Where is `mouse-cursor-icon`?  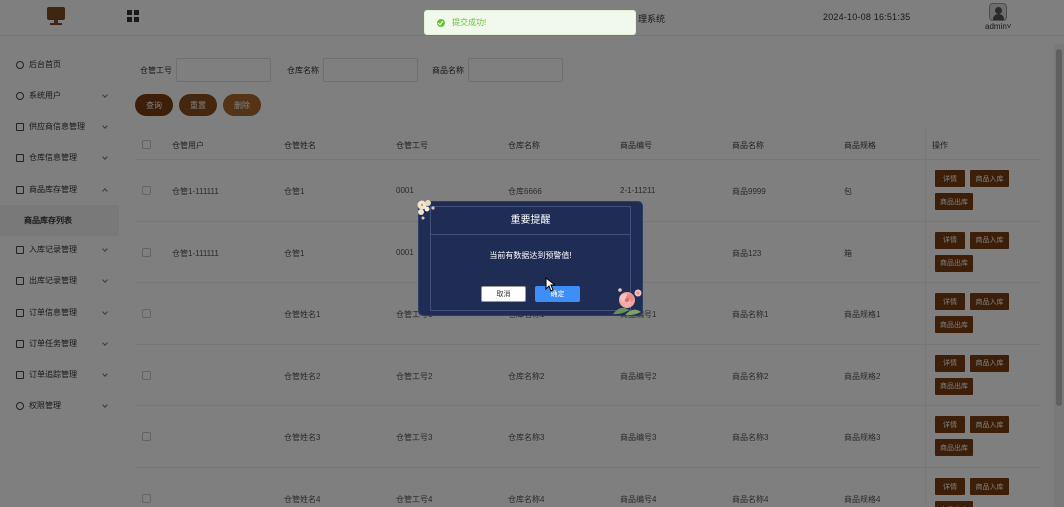 mouse-cursor-icon is located at coordinates (550, 284).